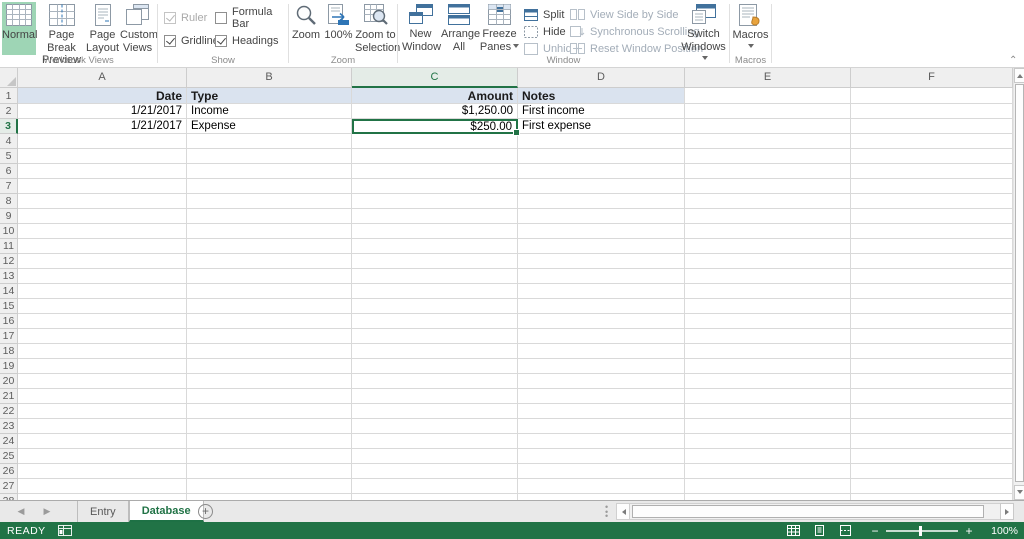 This screenshot has width=1024, height=539. What do you see at coordinates (601, 126) in the screenshot?
I see `cell-D3: First expense` at bounding box center [601, 126].